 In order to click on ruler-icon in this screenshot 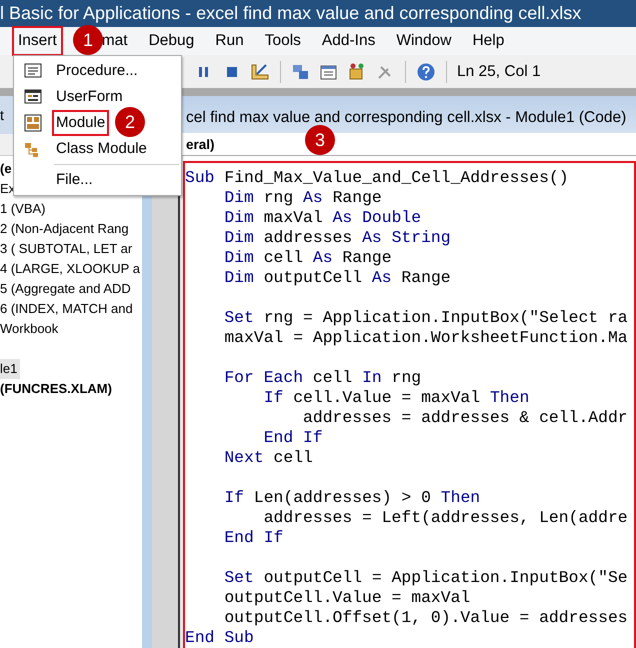, I will do `click(260, 72)`.